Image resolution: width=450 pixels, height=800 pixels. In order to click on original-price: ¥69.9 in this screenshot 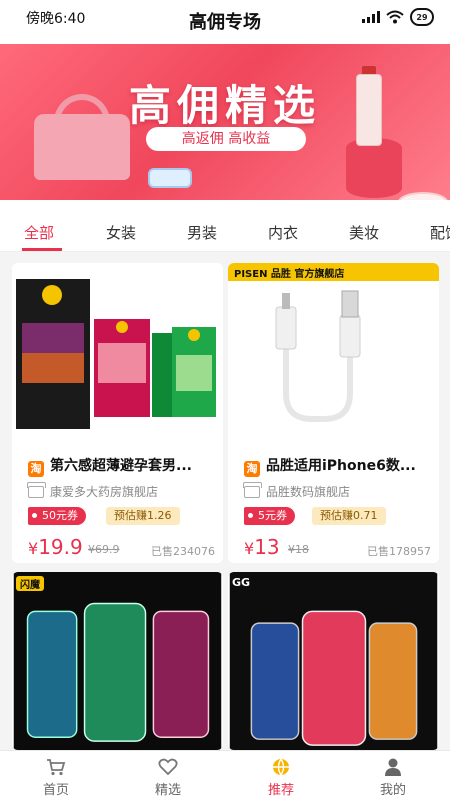, I will do `click(104, 549)`.